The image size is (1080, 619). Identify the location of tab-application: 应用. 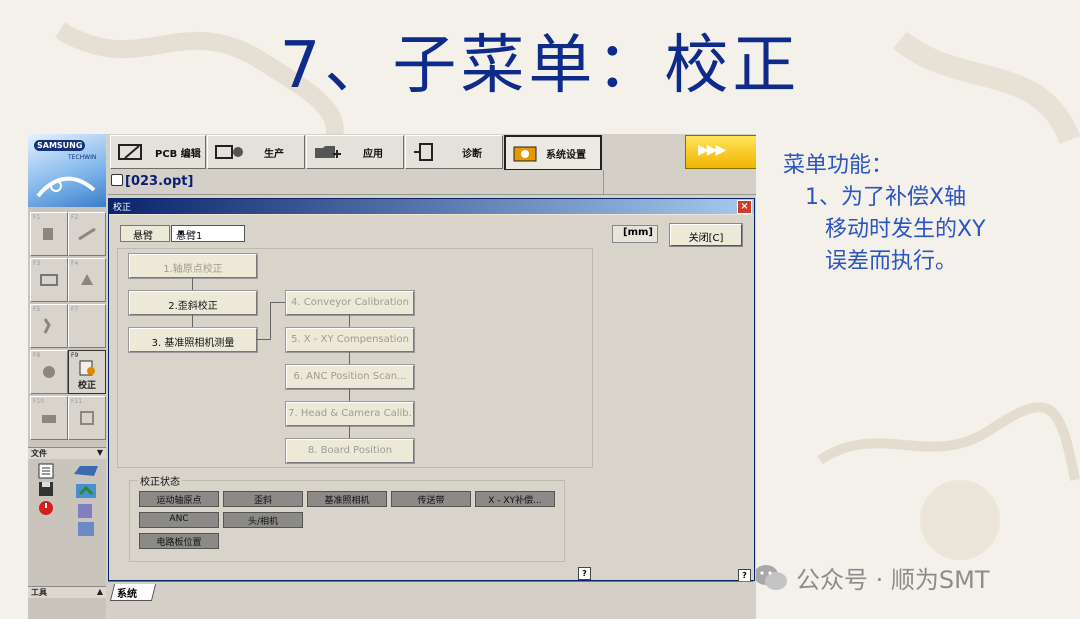
(355, 152).